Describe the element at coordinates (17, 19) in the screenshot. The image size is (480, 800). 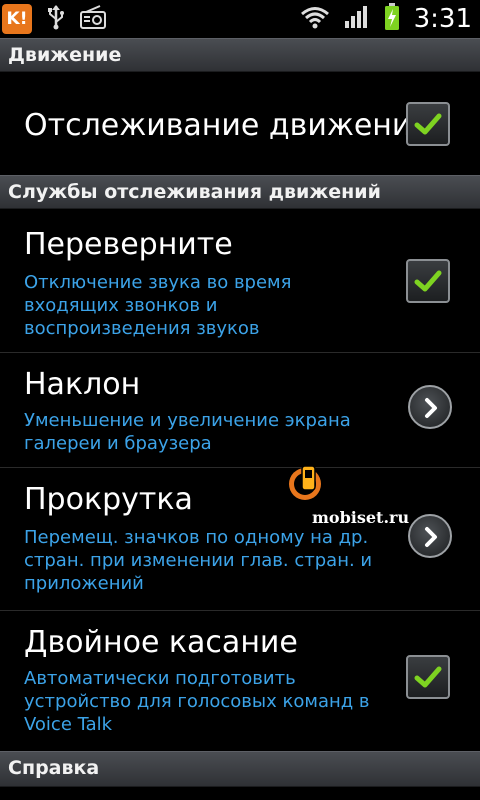
I see `app-notification-icon: K!` at that location.